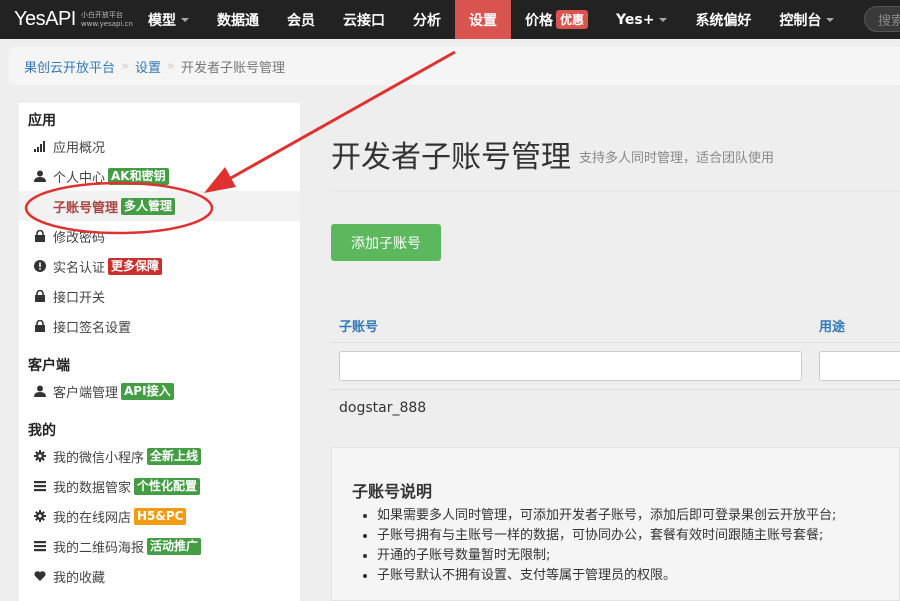 The height and width of the screenshot is (601, 900). What do you see at coordinates (79, 298) in the screenshot?
I see `sidebar-item-label: 接口开关` at bounding box center [79, 298].